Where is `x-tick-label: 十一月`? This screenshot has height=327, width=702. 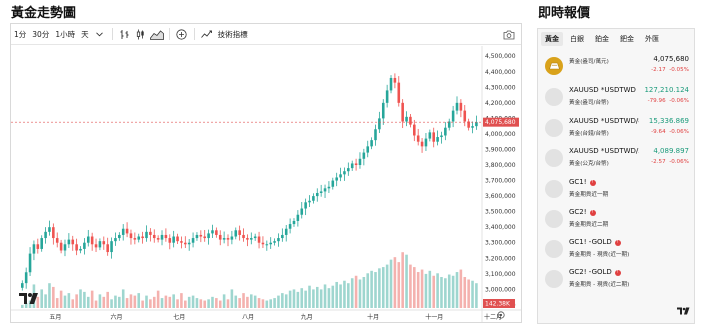 x-tick-label: 十一月 is located at coordinates (434, 317).